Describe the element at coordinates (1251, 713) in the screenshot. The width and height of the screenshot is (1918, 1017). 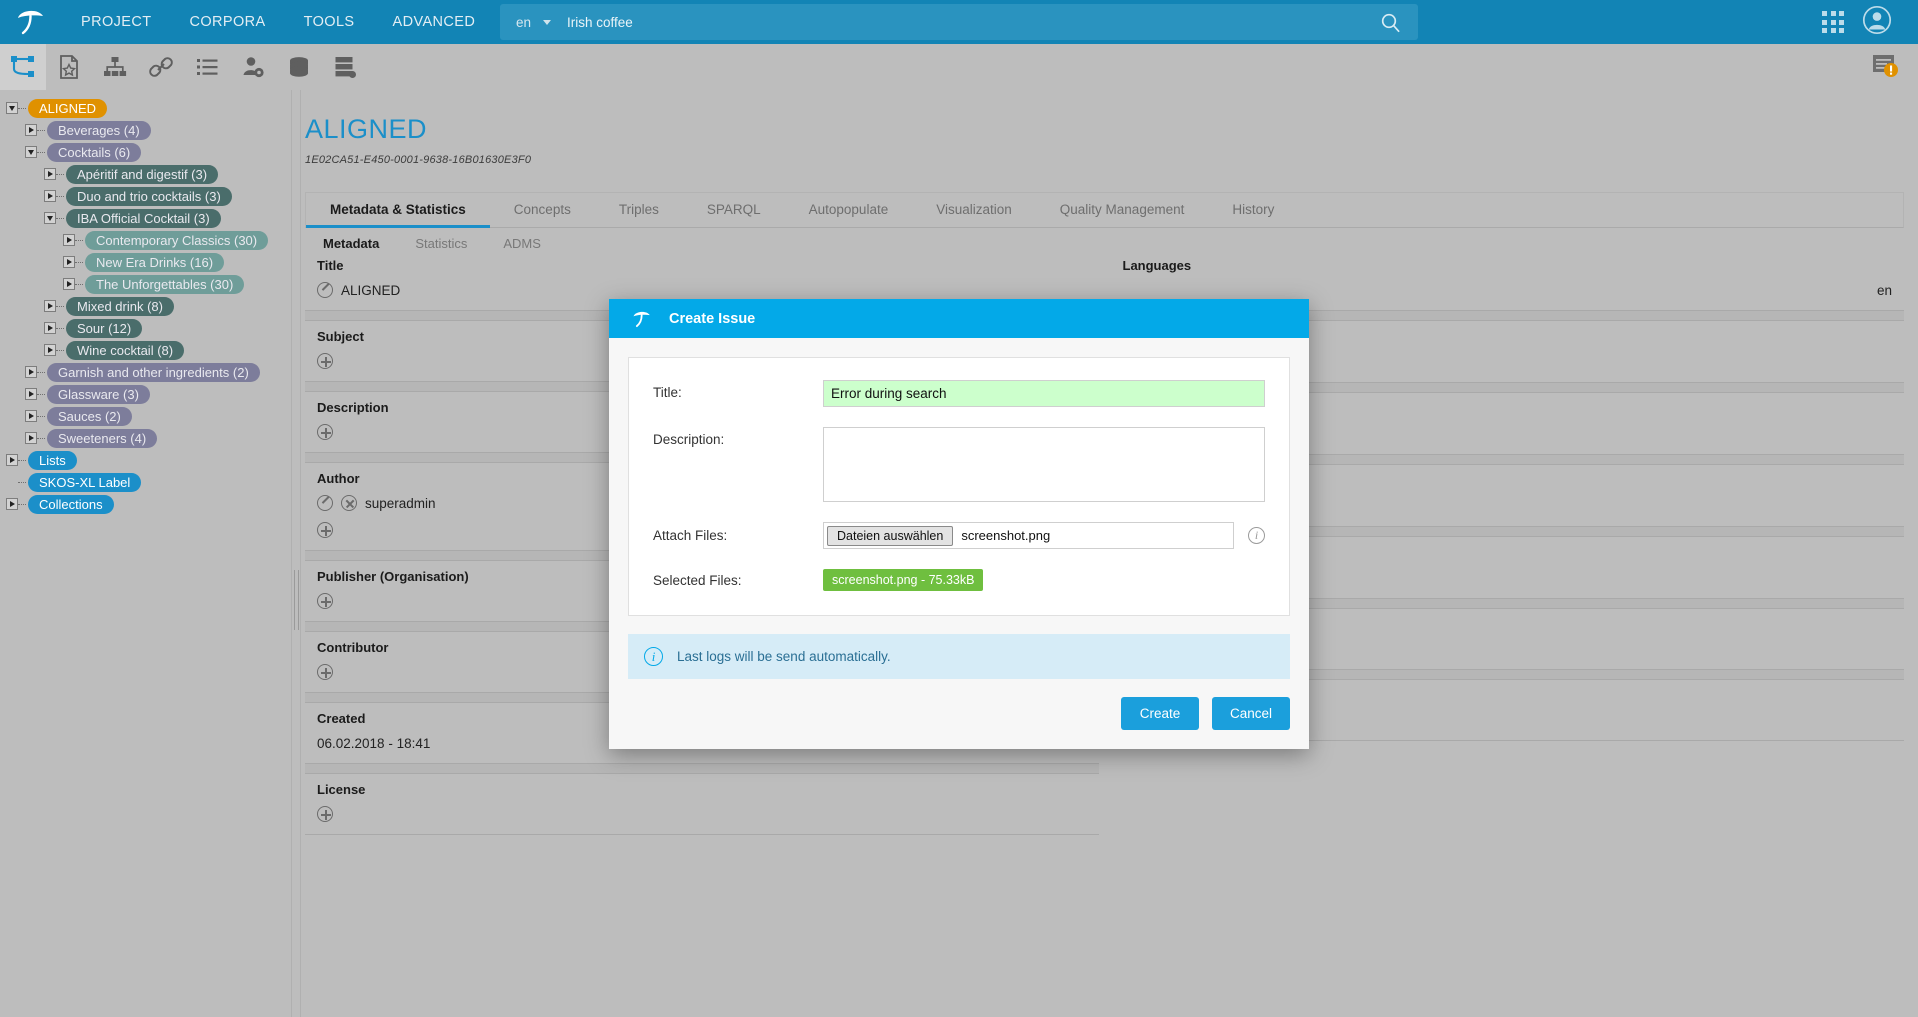
I see `cancel-button: Cancel` at that location.